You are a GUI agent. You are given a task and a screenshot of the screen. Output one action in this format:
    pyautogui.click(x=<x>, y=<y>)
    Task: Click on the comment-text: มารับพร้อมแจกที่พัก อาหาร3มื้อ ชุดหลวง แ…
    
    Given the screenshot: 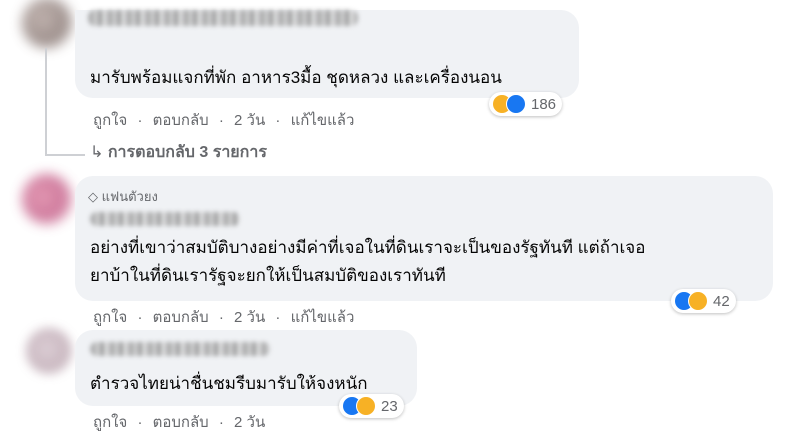 What is the action you would take?
    pyautogui.click(x=296, y=77)
    